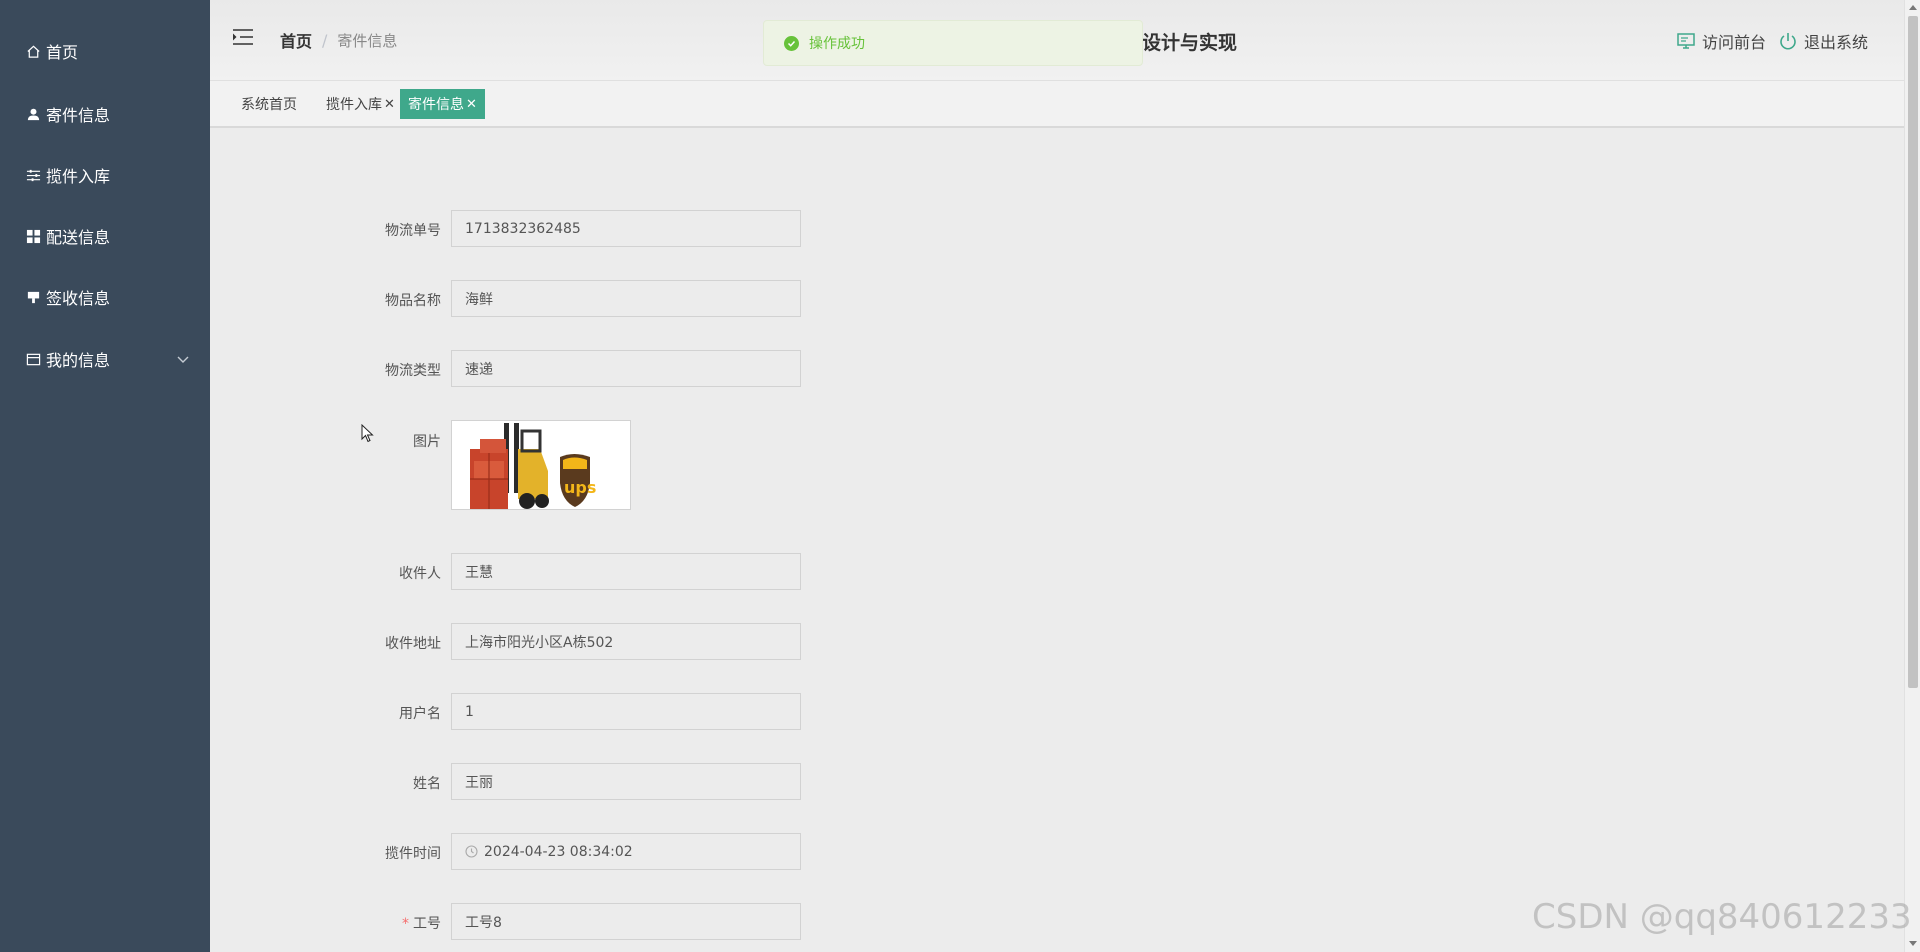  I want to click on item-name-label: 物品名称, so click(413, 301).